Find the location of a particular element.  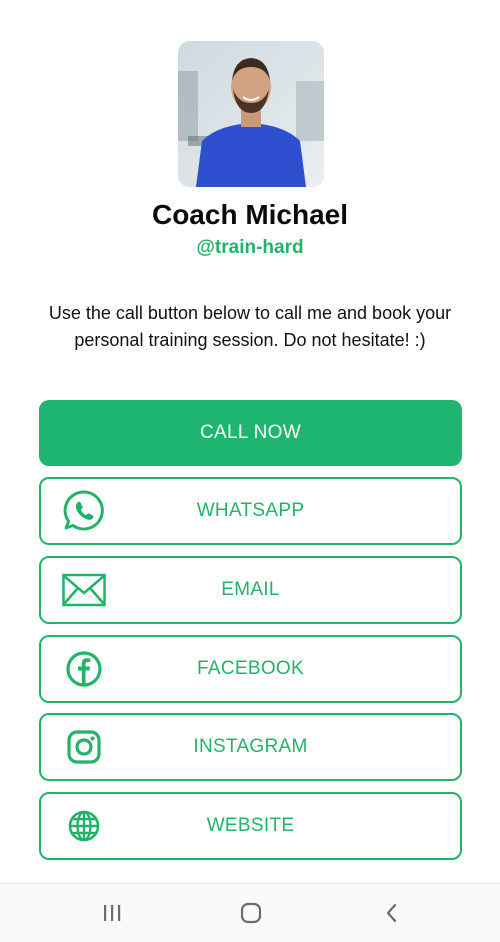

profile-photo is located at coordinates (251, 114).